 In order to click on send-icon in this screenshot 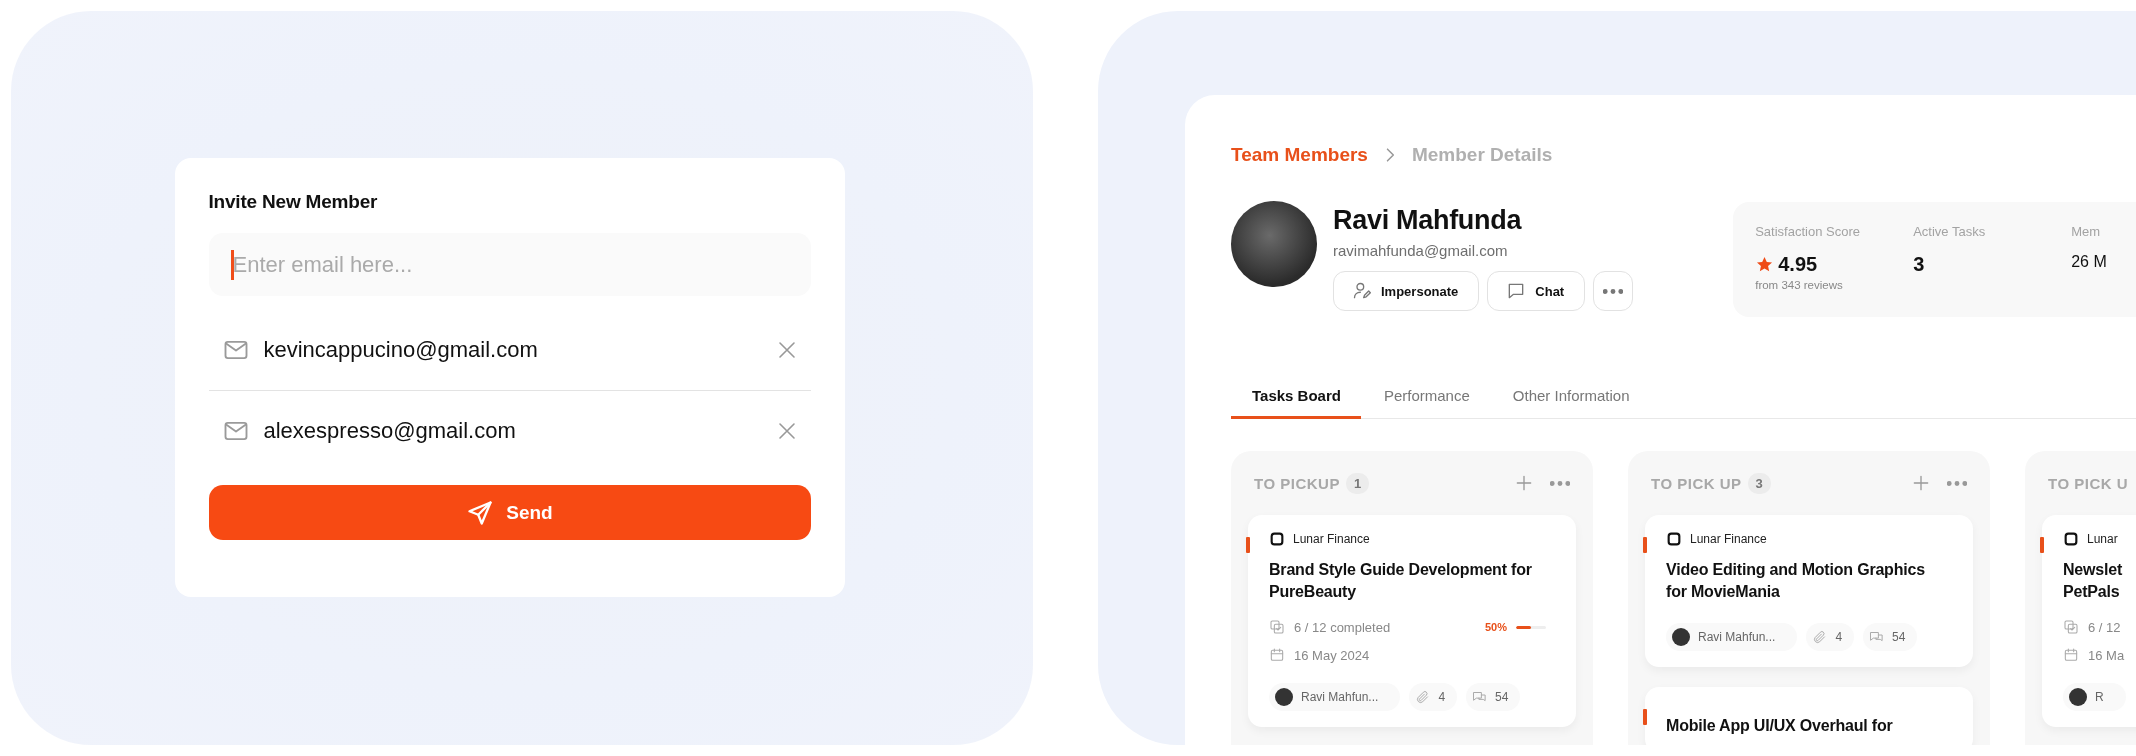, I will do `click(480, 512)`.